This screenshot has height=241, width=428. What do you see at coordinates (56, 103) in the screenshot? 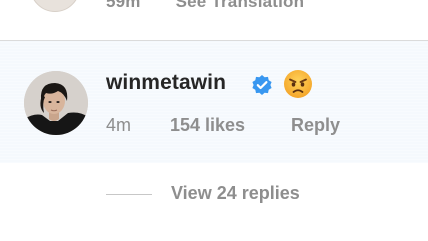
I see `avatar` at bounding box center [56, 103].